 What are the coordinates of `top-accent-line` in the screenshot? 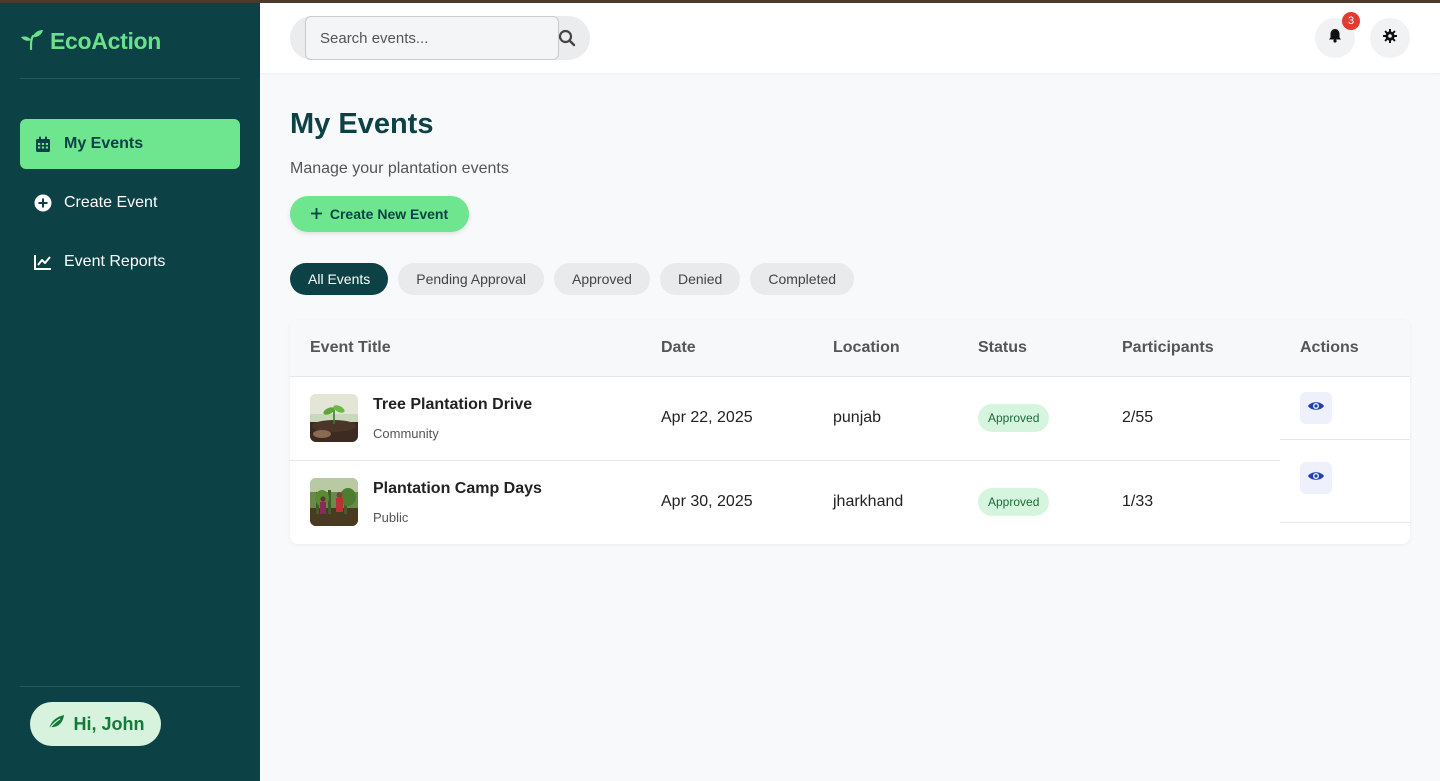 It's located at (720, 1).